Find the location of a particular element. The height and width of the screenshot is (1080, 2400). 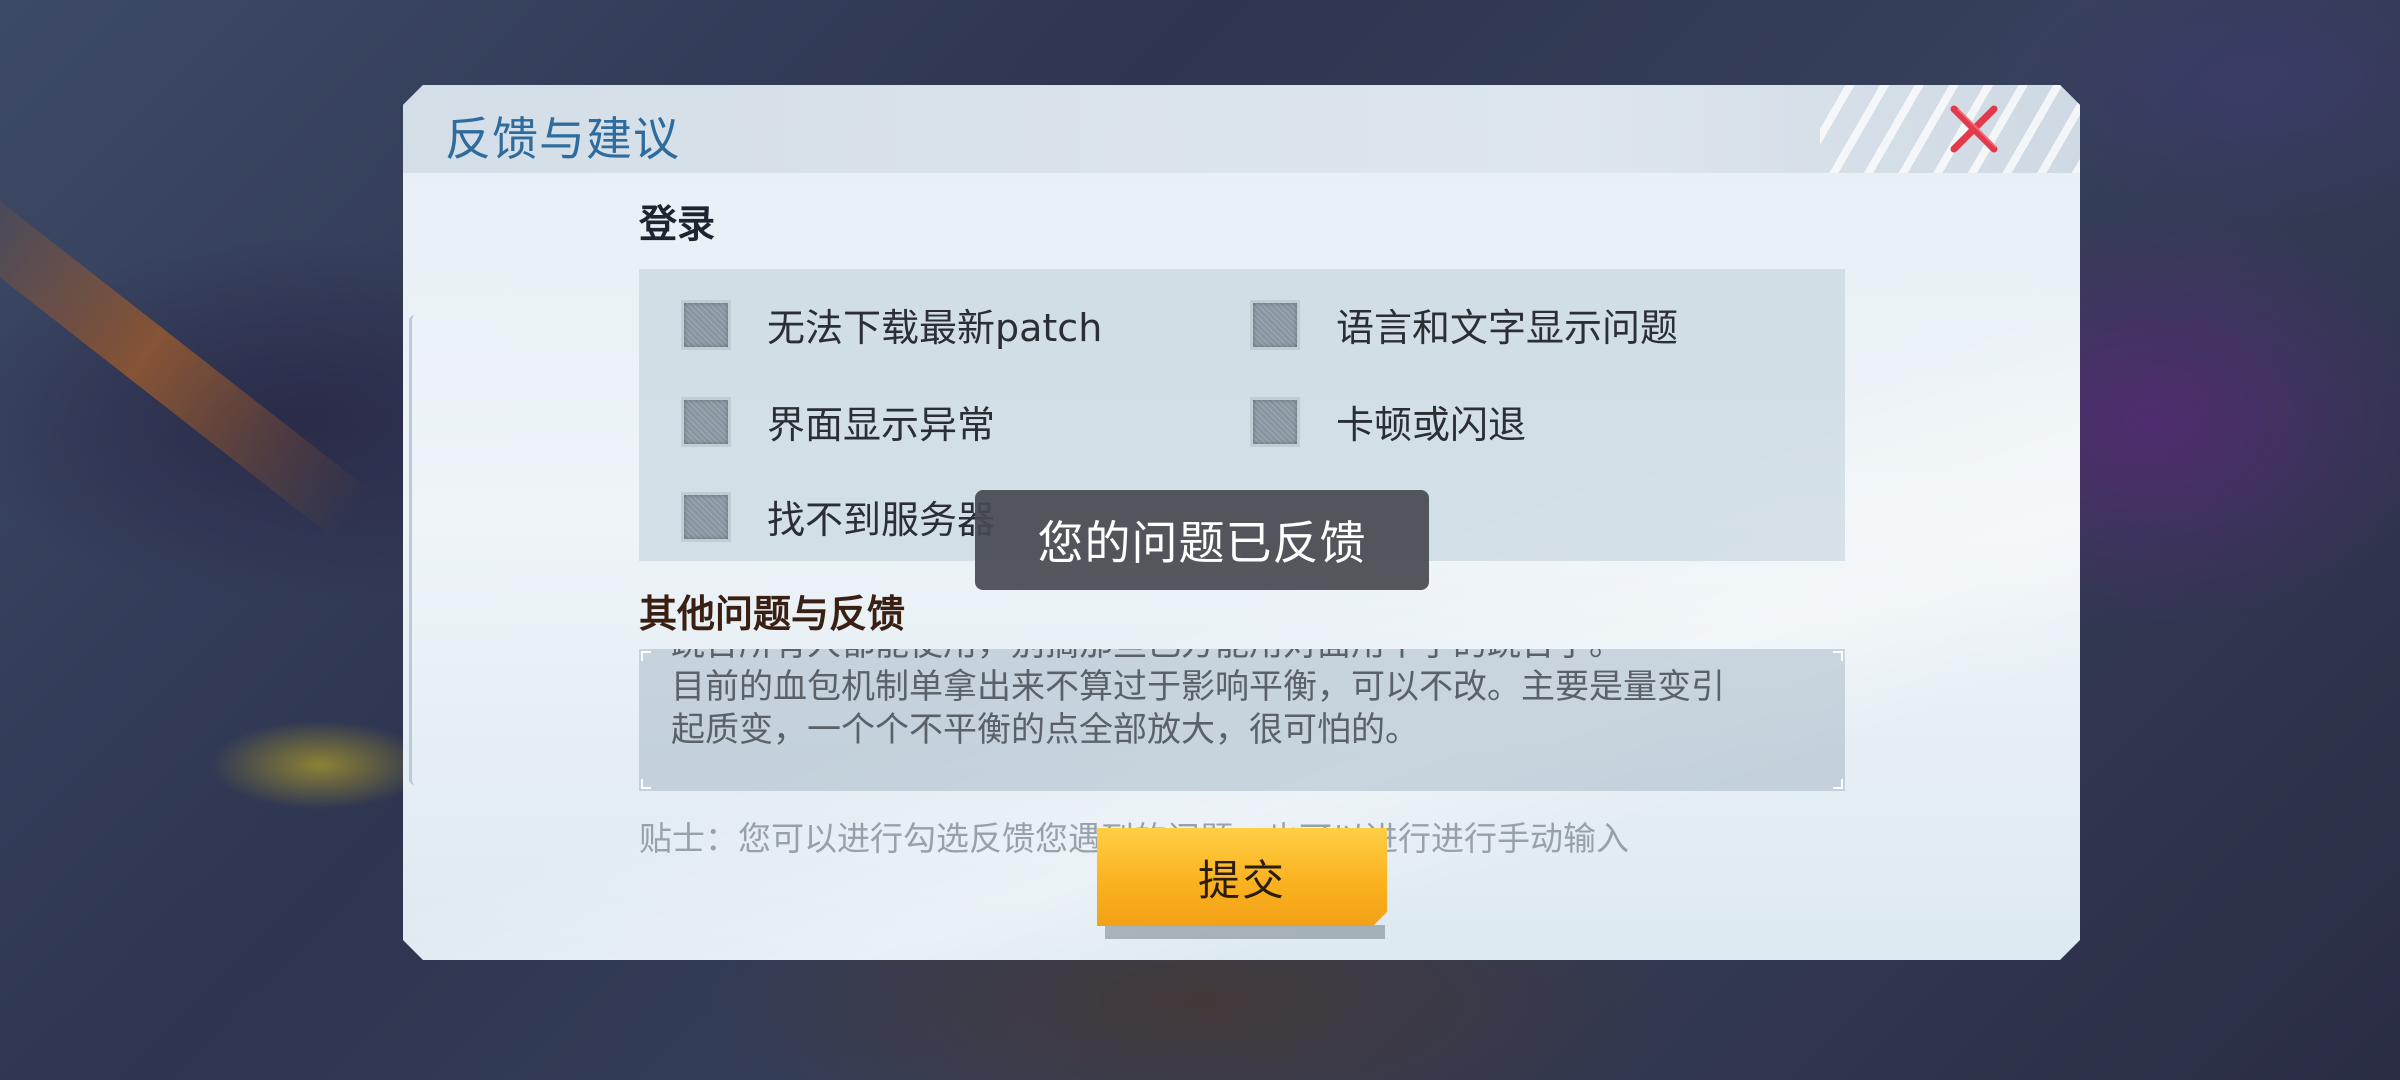

toast-message: 您的问题已反馈 is located at coordinates (1202, 540).